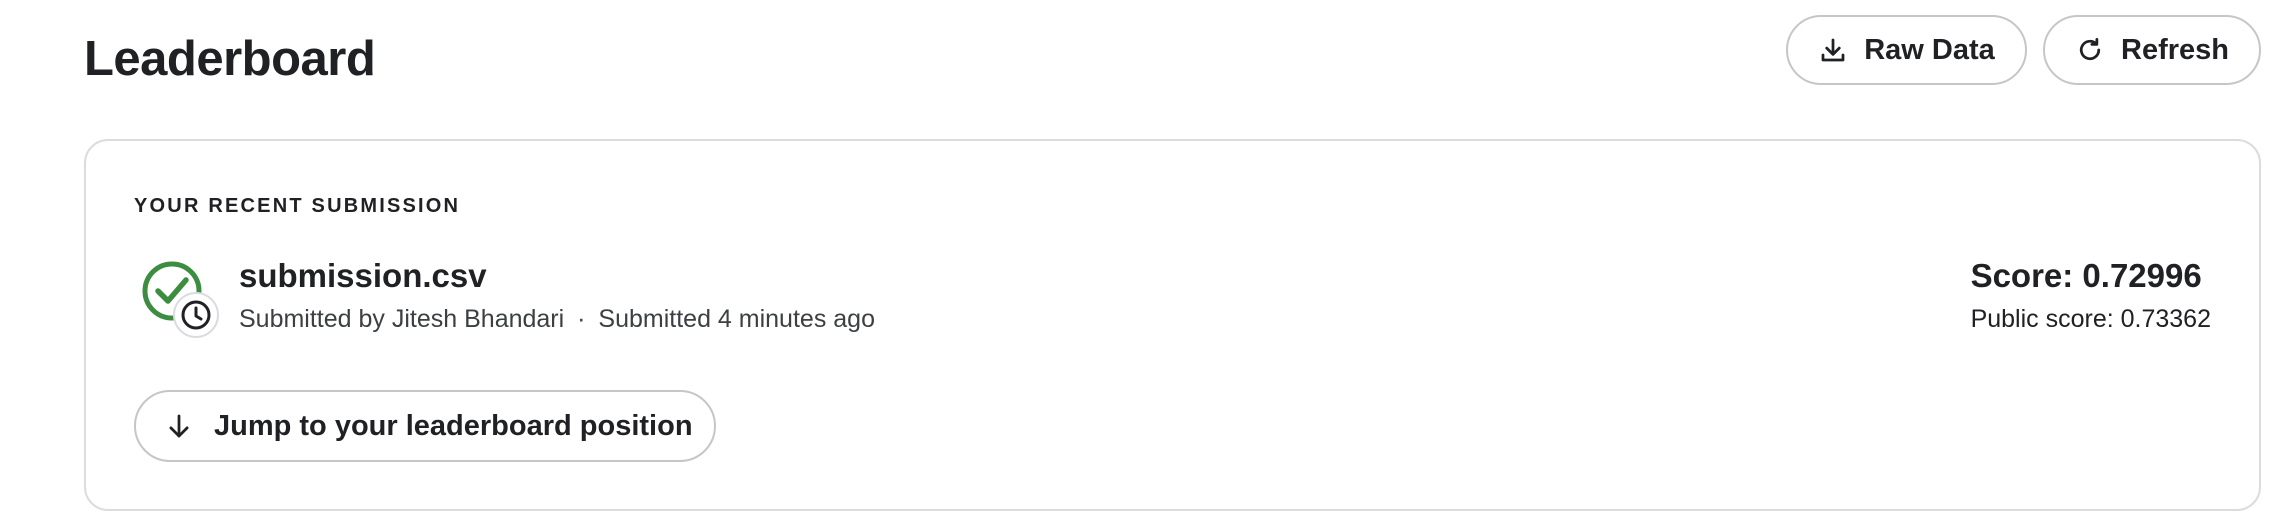 This screenshot has height=532, width=2278. I want to click on download-icon, so click(1833, 50).